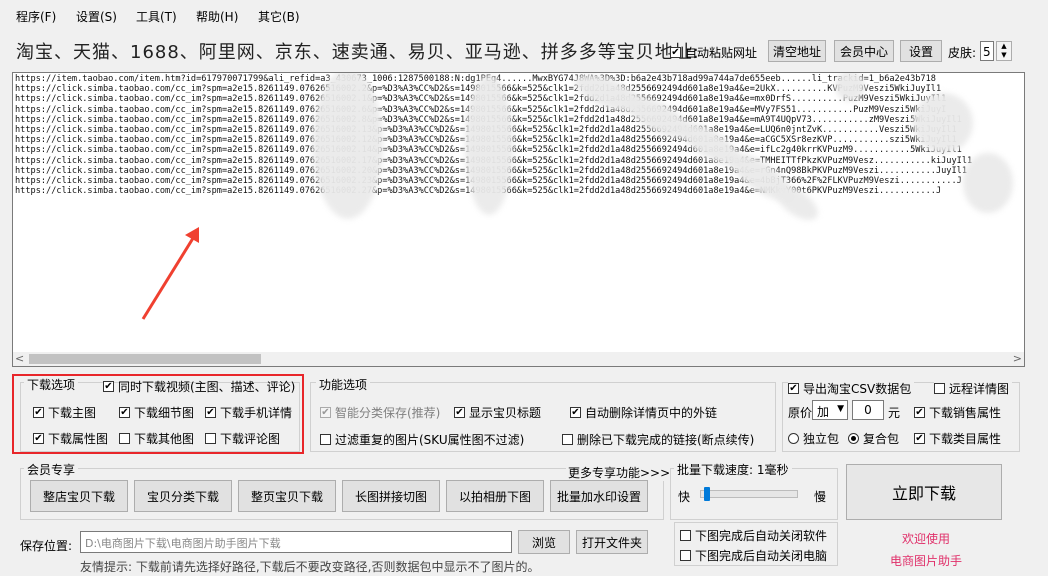  Describe the element at coordinates (170, 273) in the screenshot. I see `annotation-arrow` at that location.